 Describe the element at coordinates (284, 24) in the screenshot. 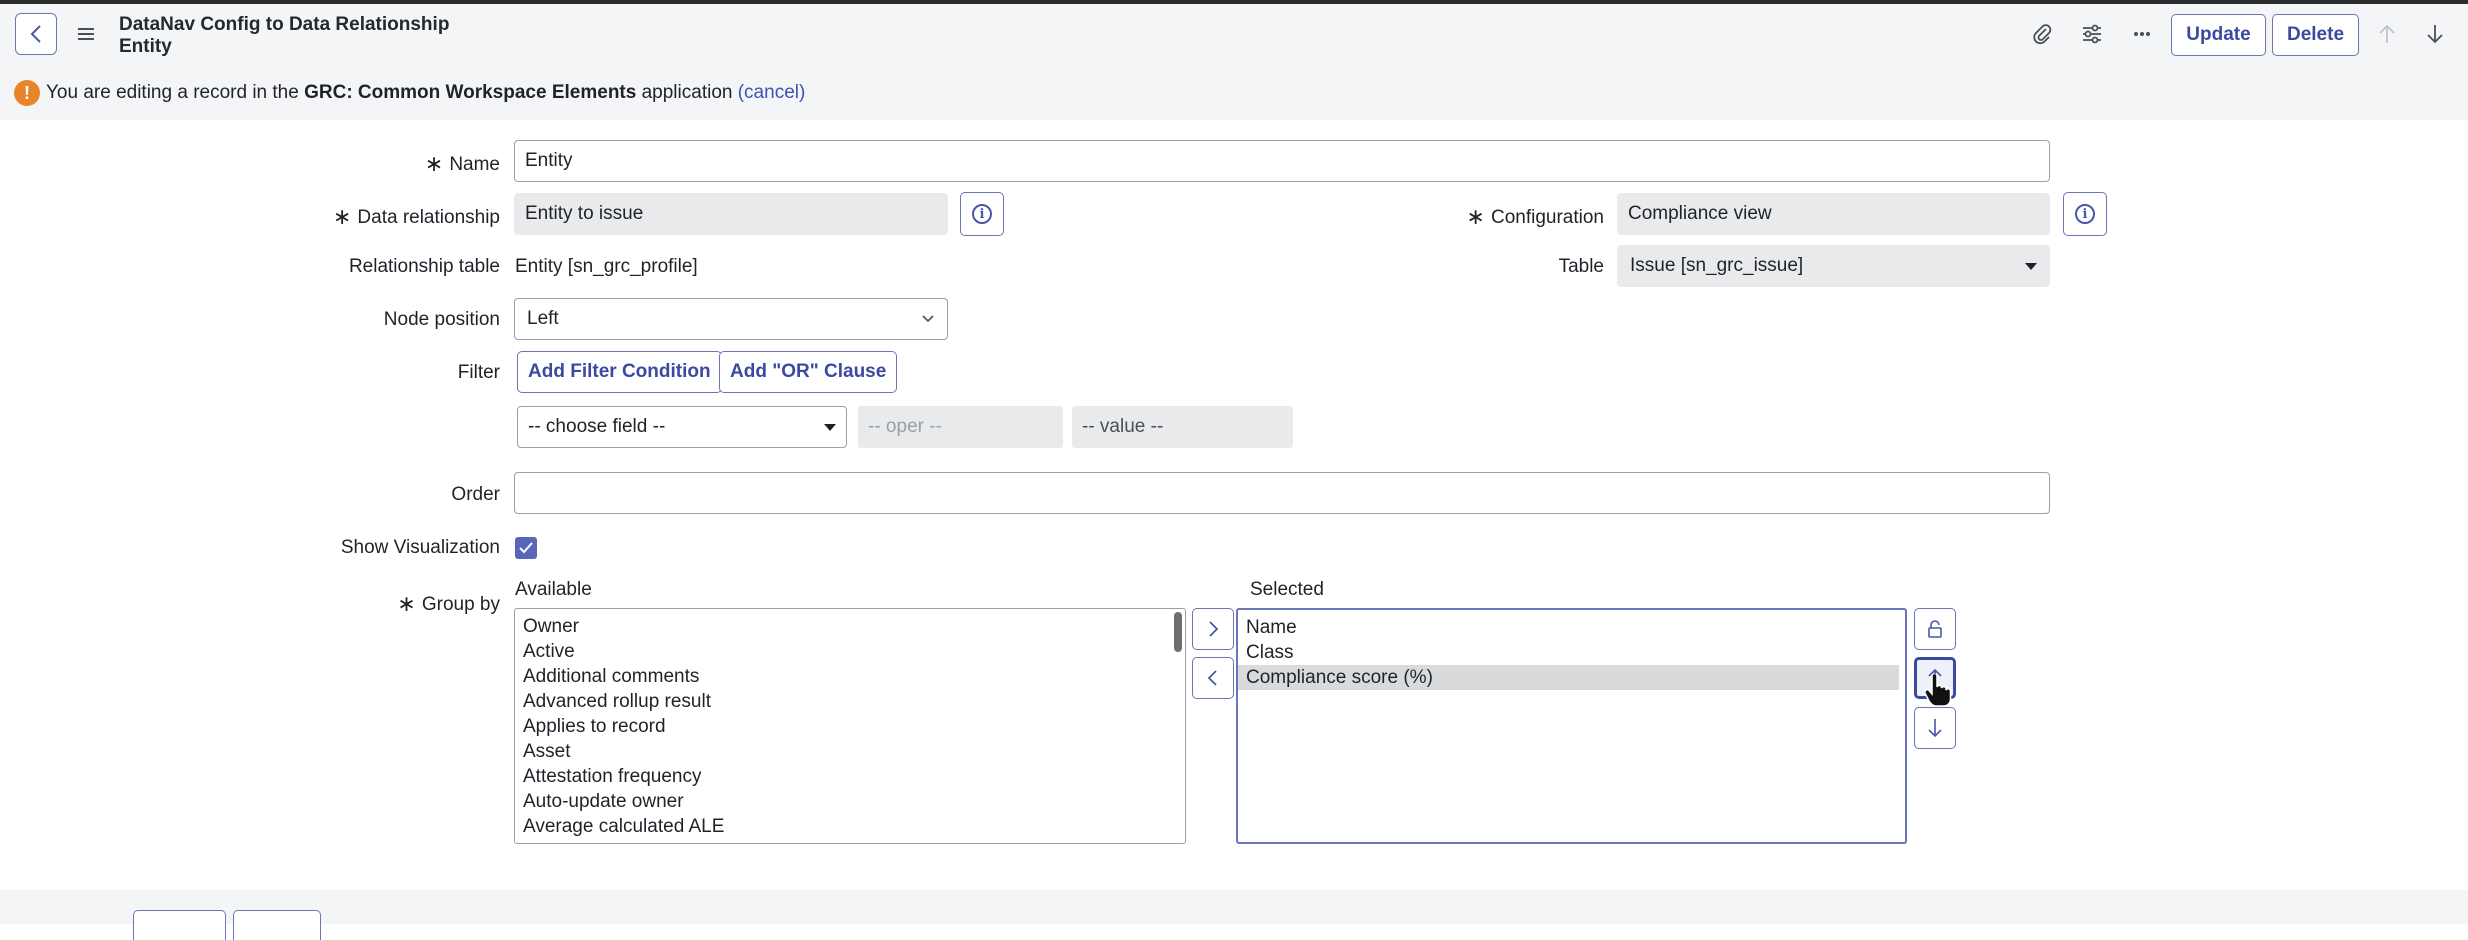

I see `page-title-line1: DataNav Config to Data Relationship` at that location.